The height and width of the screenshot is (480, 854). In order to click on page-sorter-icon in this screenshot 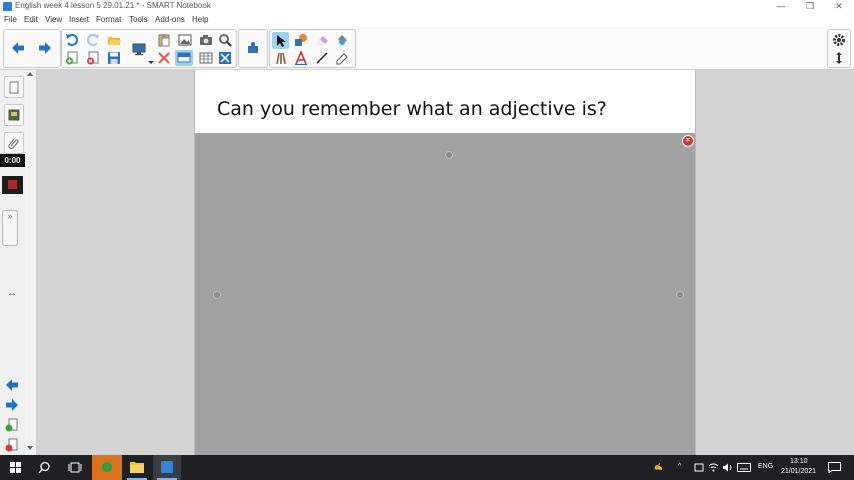, I will do `click(14, 87)`.